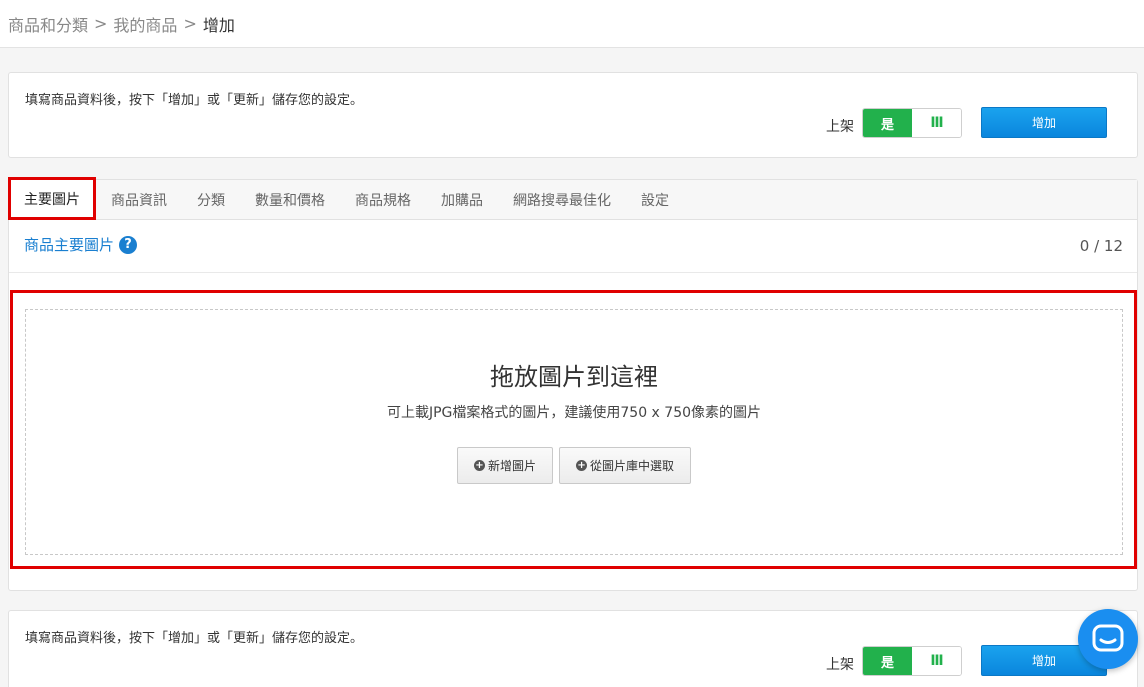 Image resolution: width=1144 pixels, height=687 pixels. Describe the element at coordinates (655, 199) in the screenshot. I see `tab-settings: 設定` at that location.